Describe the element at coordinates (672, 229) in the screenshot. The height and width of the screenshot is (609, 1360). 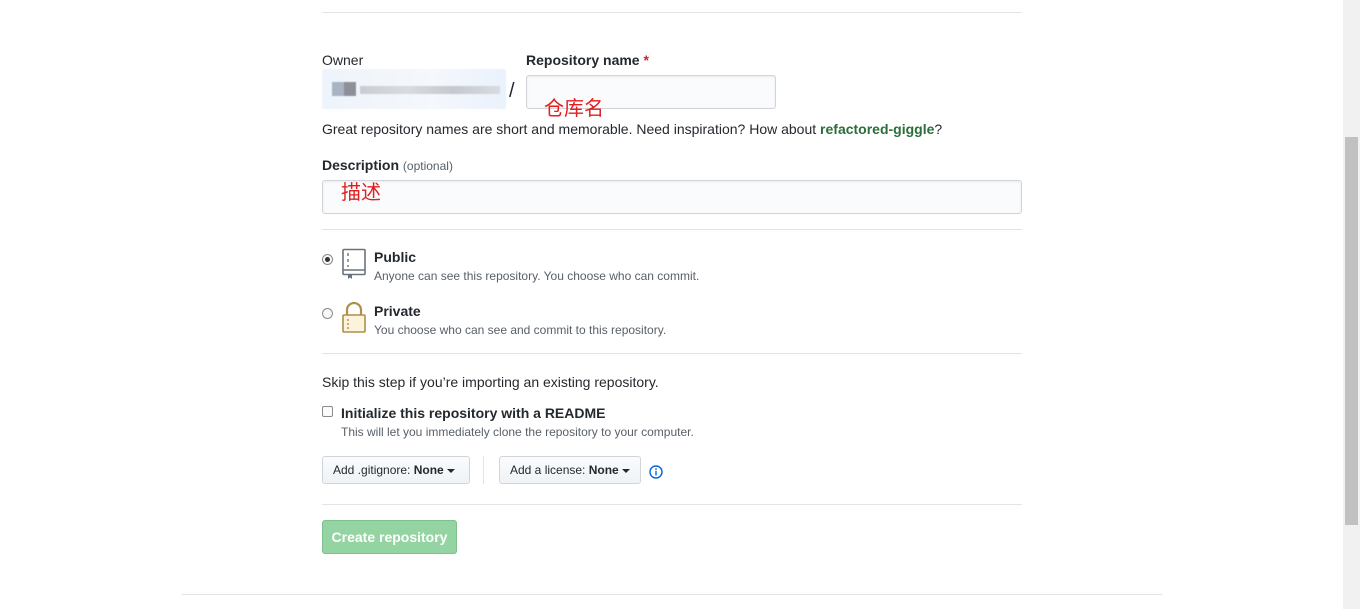
I see `divider-visibility` at that location.